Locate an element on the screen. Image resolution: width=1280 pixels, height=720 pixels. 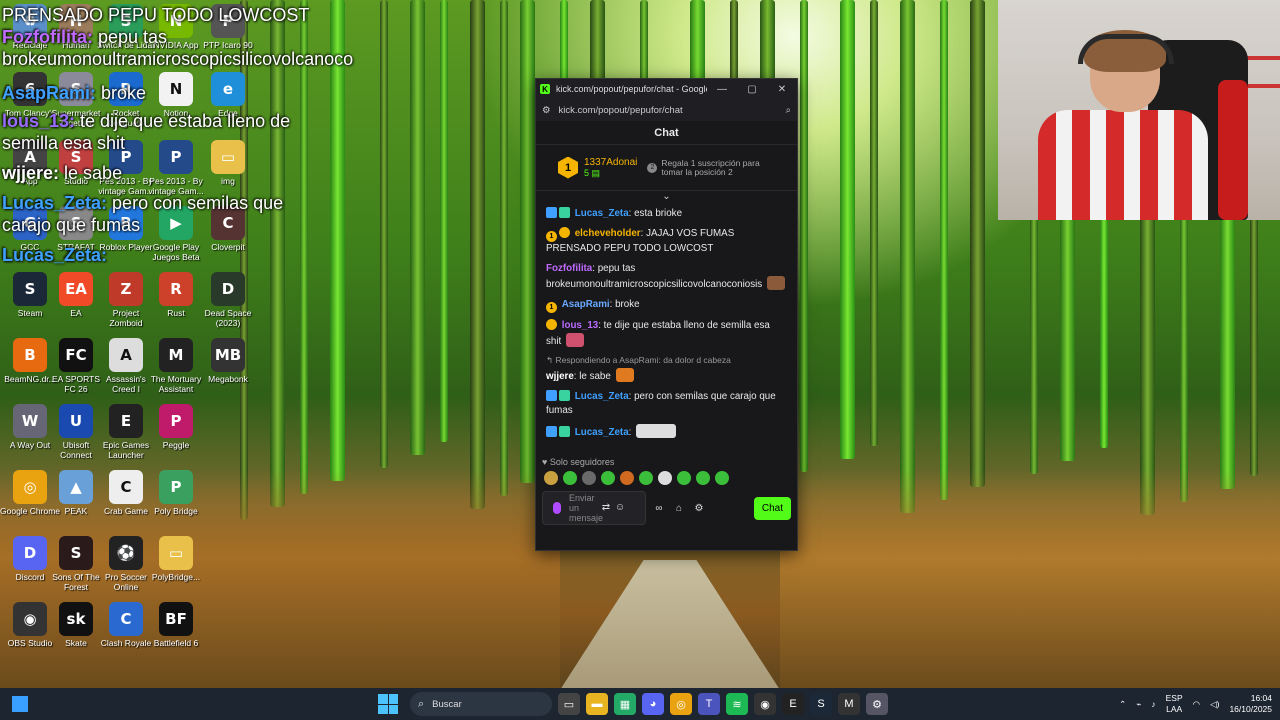
desktop-icon: R Rust is located at coordinates (176, 295).